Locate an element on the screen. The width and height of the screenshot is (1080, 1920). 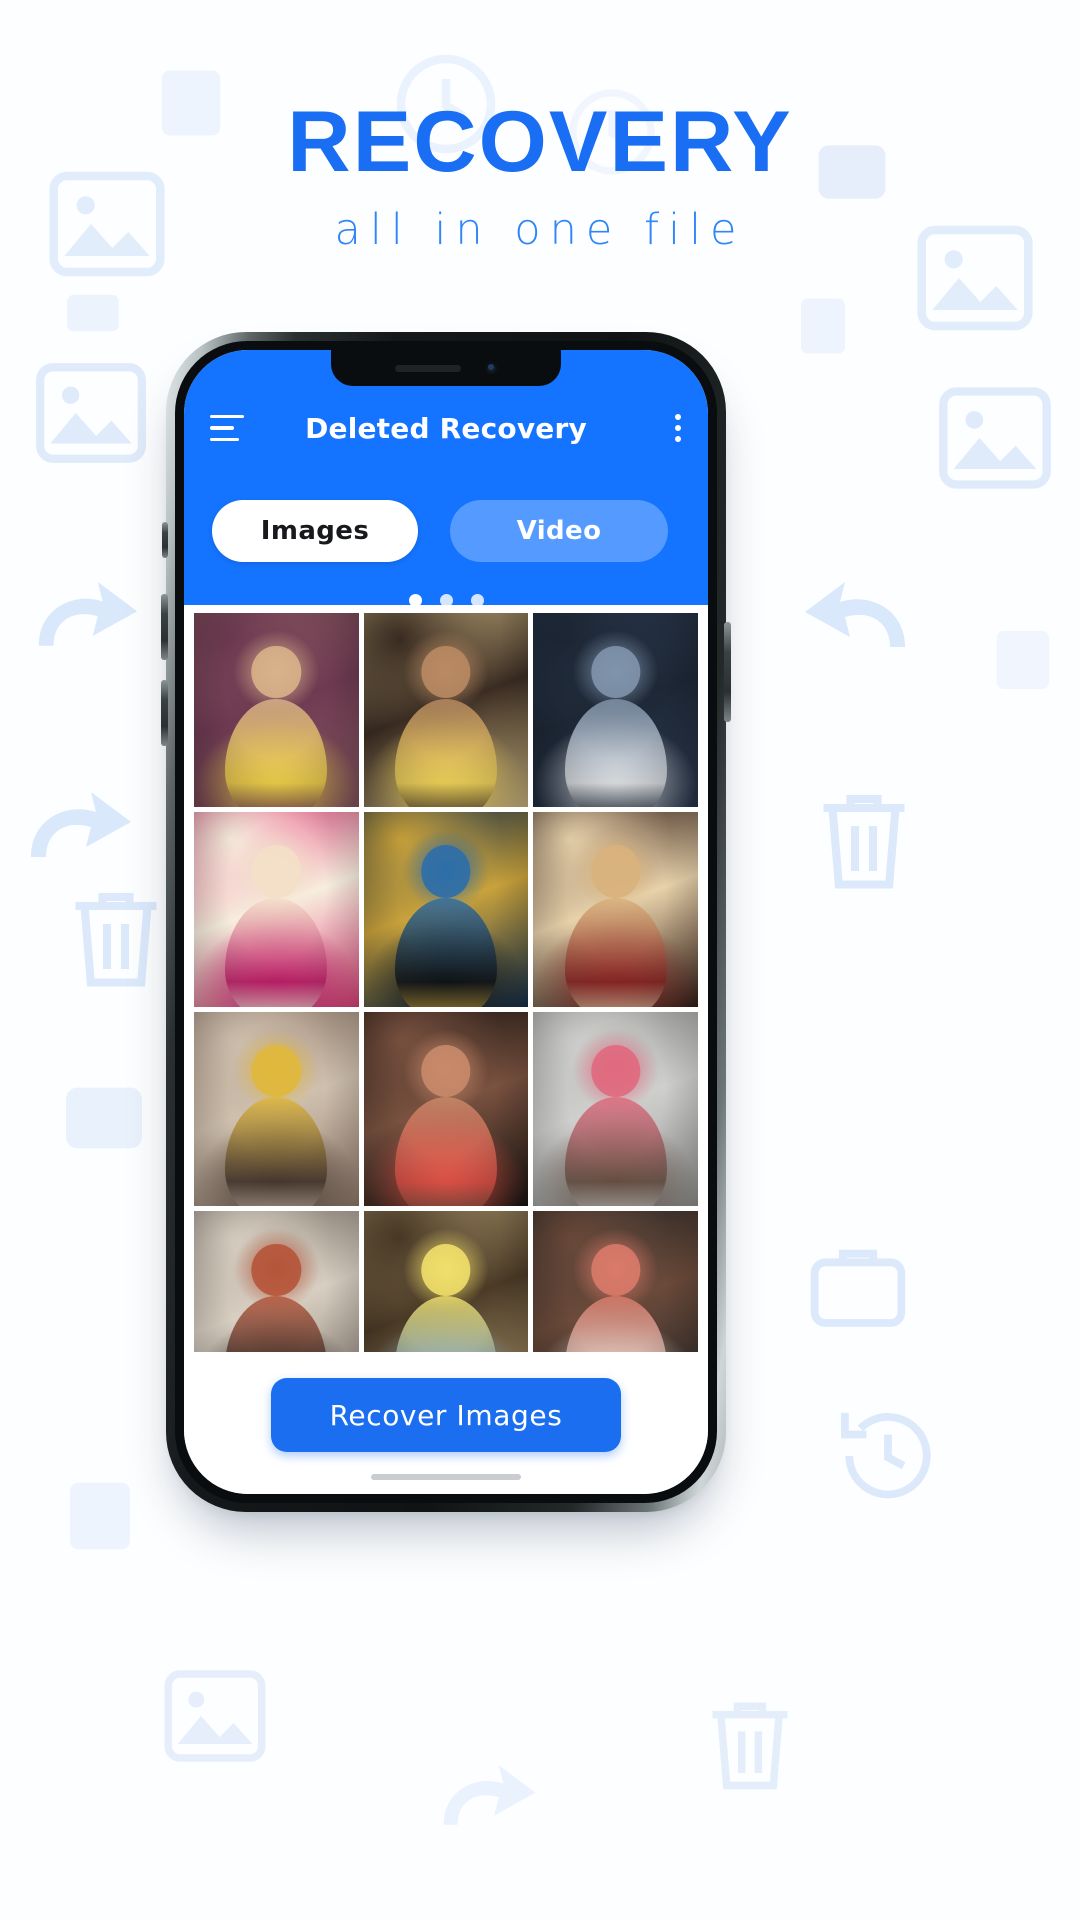
briefcase-icon is located at coordinates (858, 1284).